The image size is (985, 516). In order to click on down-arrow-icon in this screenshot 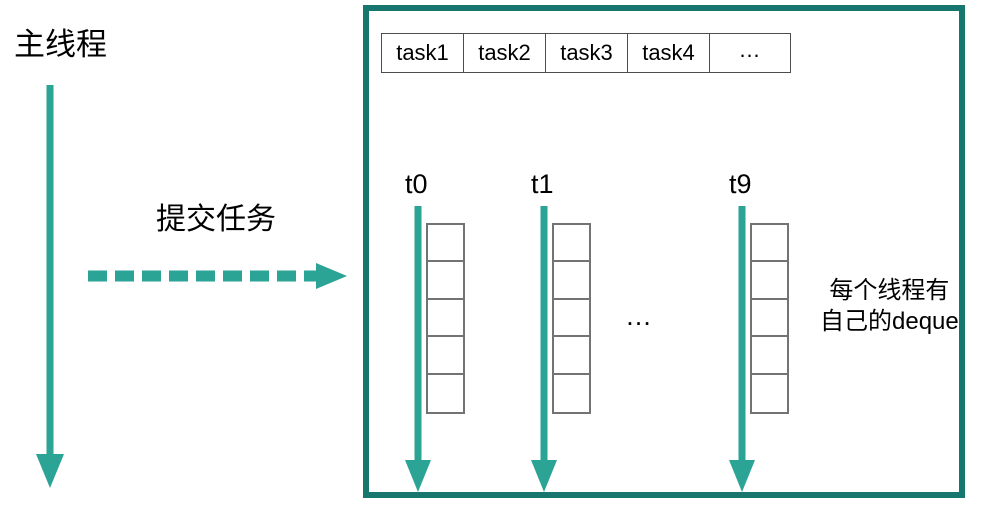, I will do `click(50, 286)`.